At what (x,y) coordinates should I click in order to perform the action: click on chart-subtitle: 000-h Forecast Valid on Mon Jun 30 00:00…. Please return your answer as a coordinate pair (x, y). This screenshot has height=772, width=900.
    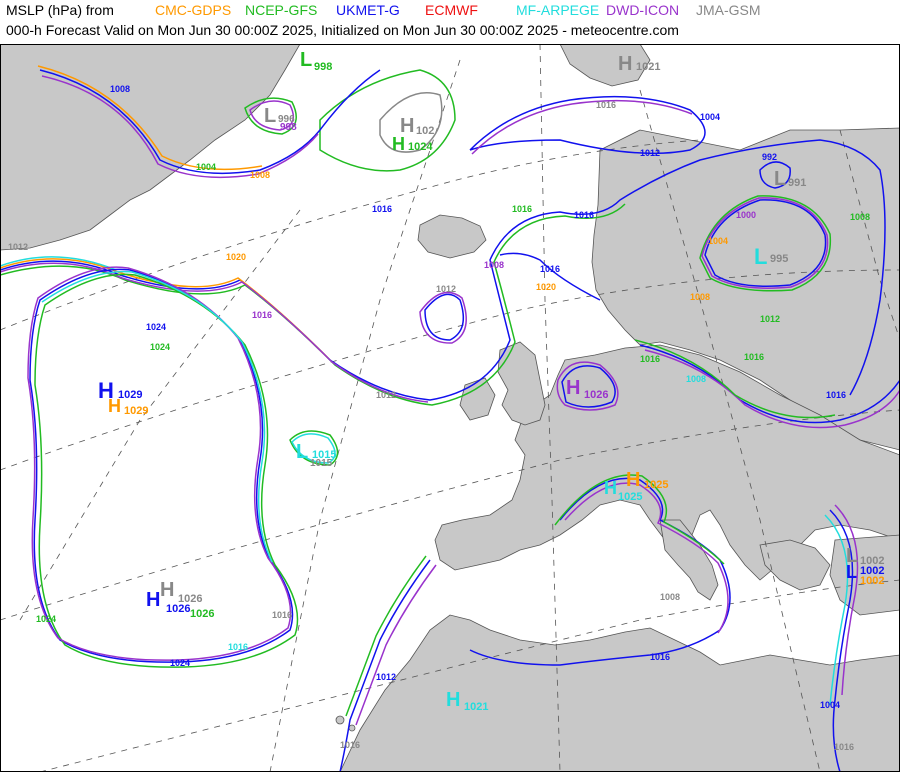
    Looking at the image, I should click on (342, 30).